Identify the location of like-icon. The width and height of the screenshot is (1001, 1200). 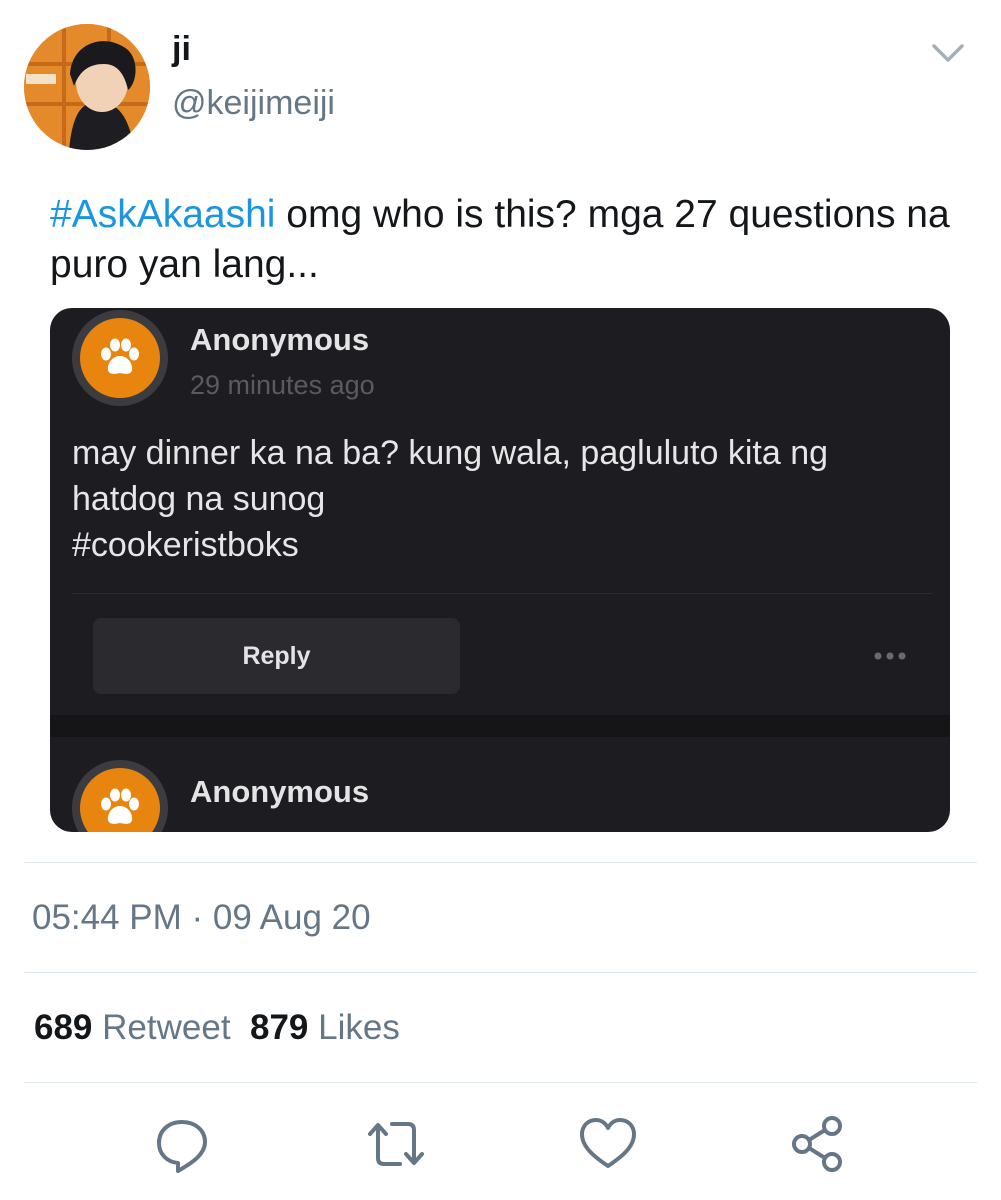
(608, 1144).